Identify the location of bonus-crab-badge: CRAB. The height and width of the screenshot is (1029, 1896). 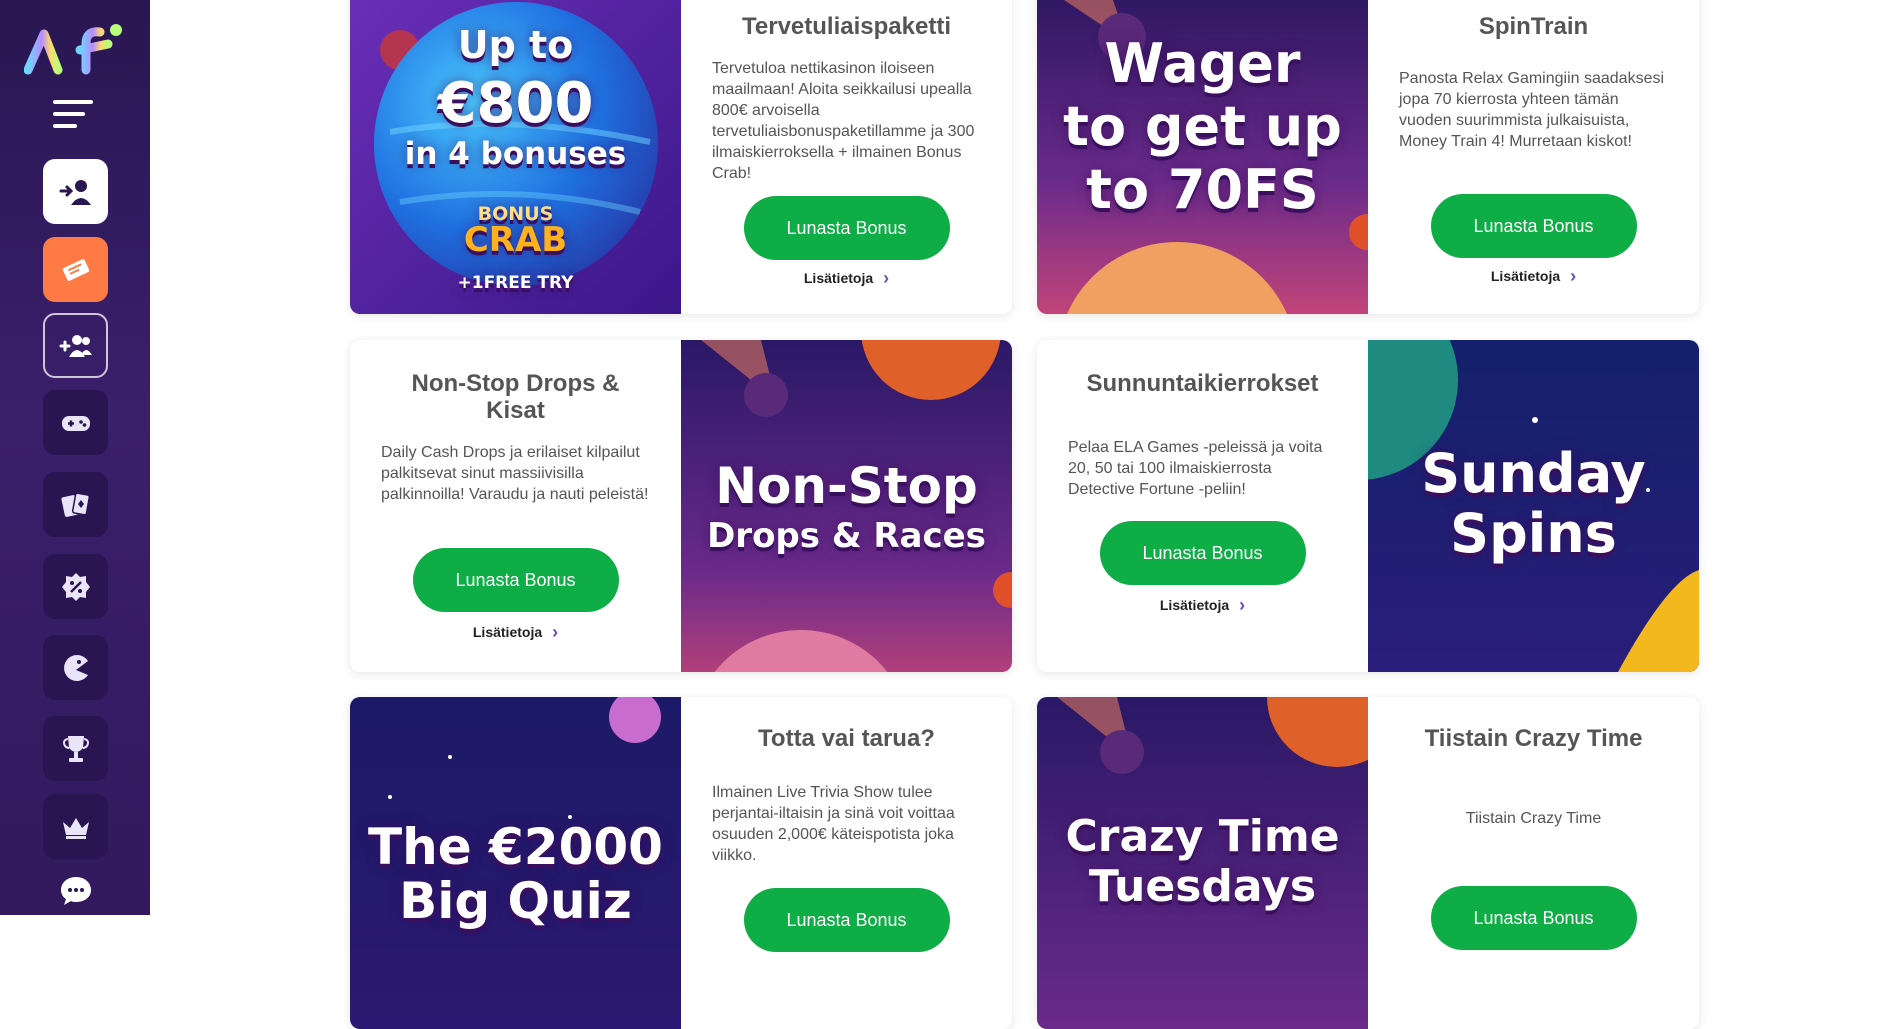
(515, 240).